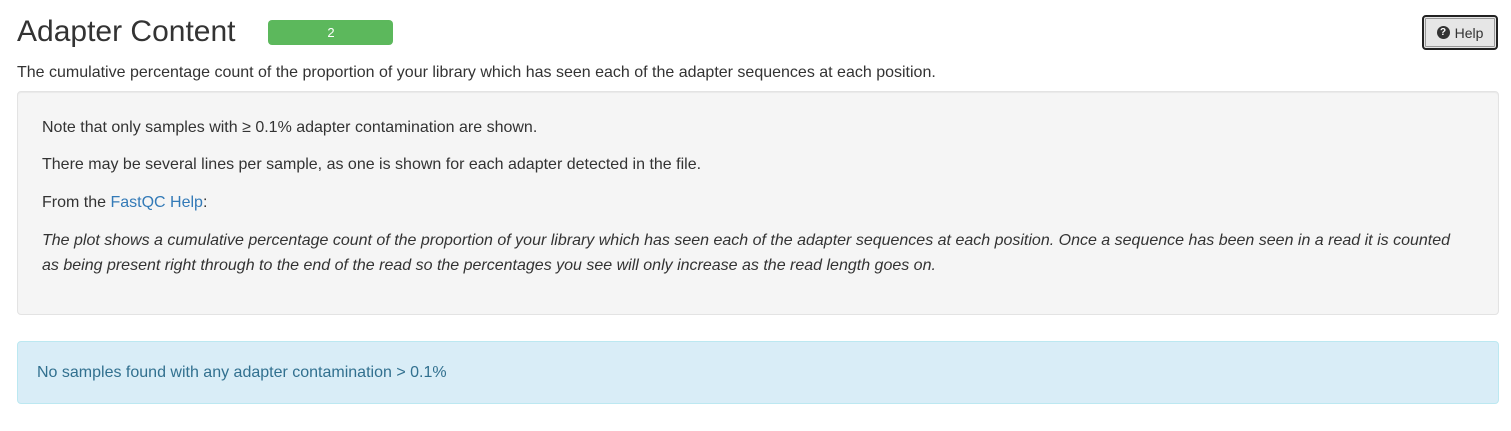 The width and height of the screenshot is (1511, 431). I want to click on section-title: Adapter Content, so click(126, 31).